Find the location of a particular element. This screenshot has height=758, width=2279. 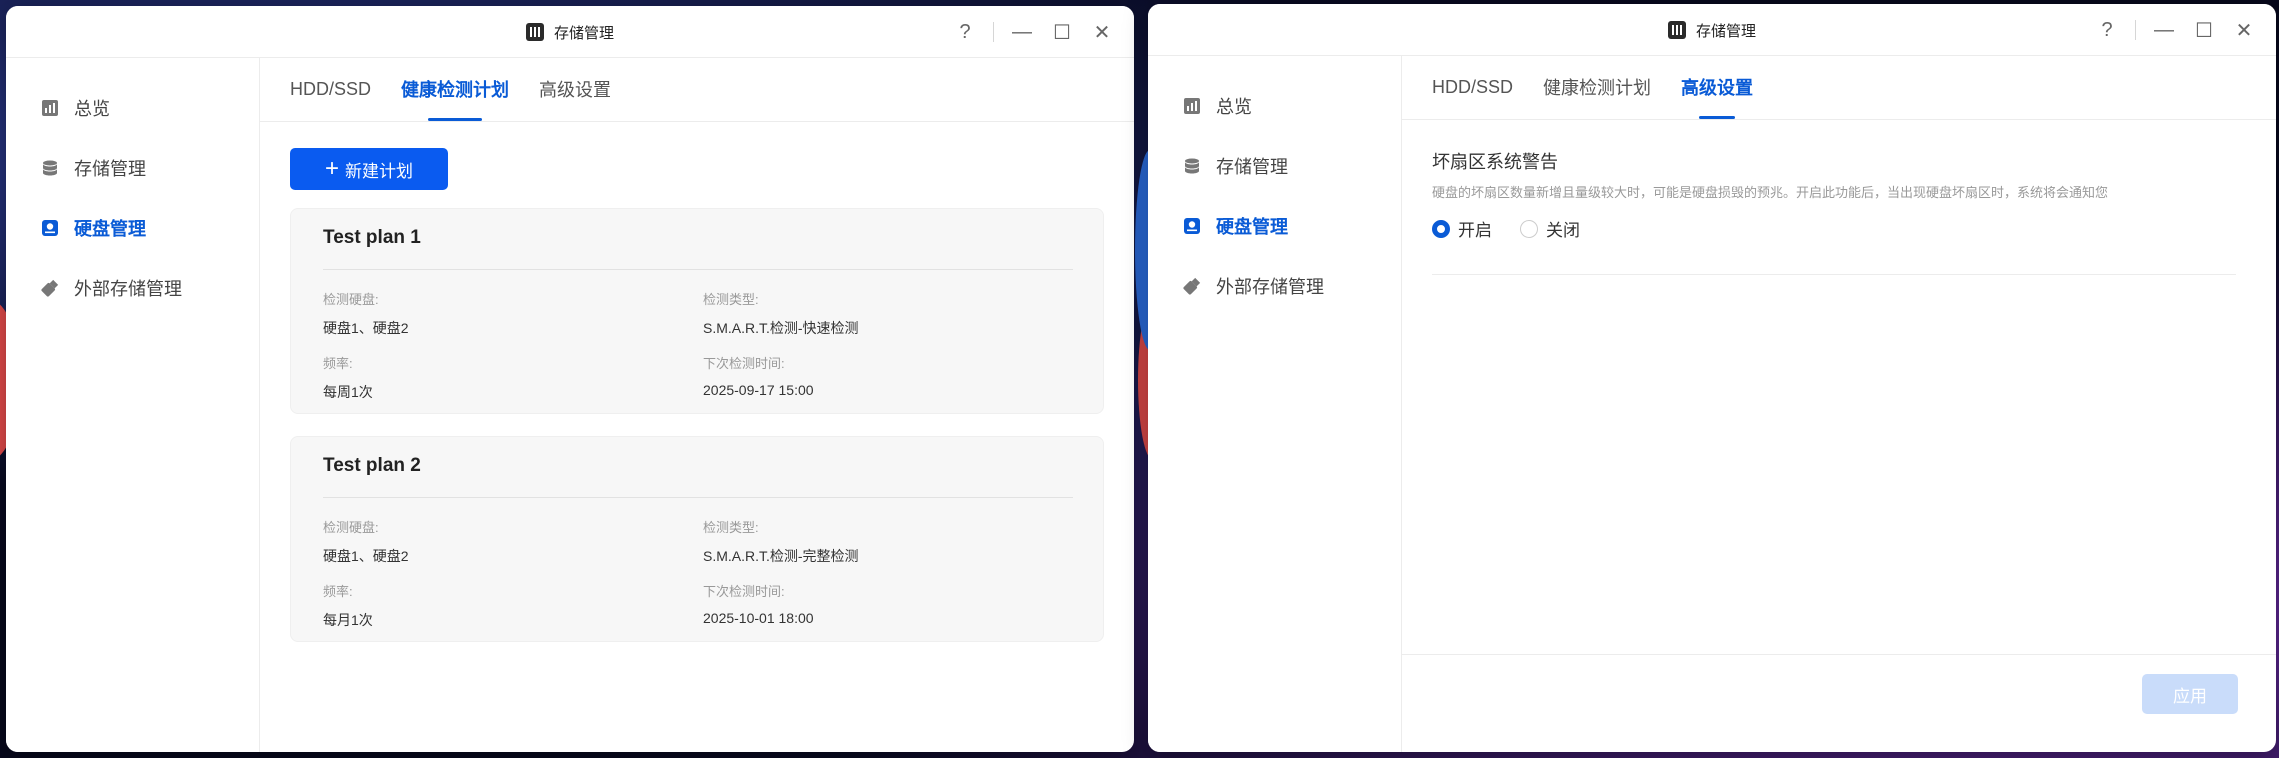

title-bar: 存储管理 ? — ☐ ✕ is located at coordinates (570, 32).